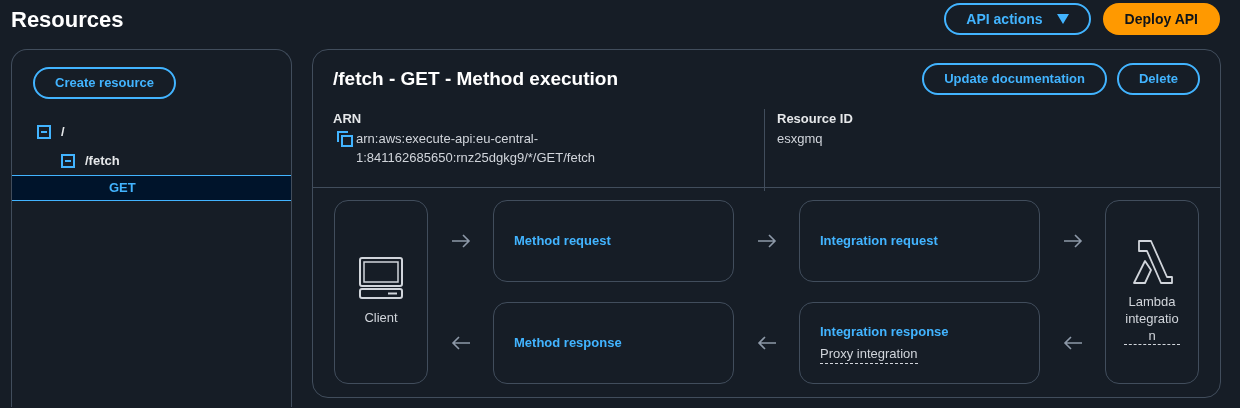 The width and height of the screenshot is (1240, 408). I want to click on integration-response-card: Integration response Proxy integration, so click(919, 343).